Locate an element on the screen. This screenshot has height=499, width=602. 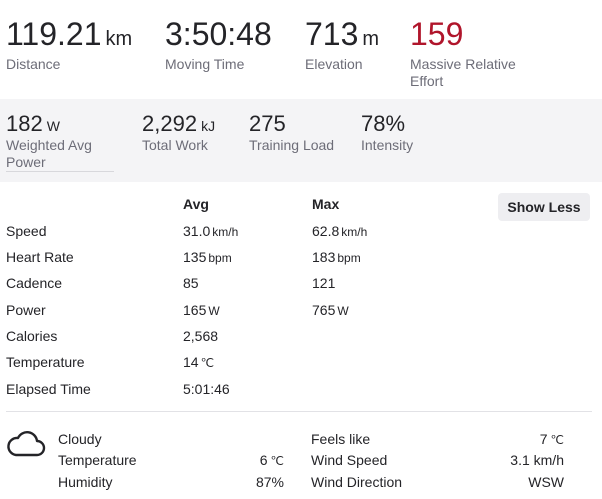
avg-column-header: Avg is located at coordinates (196, 204).